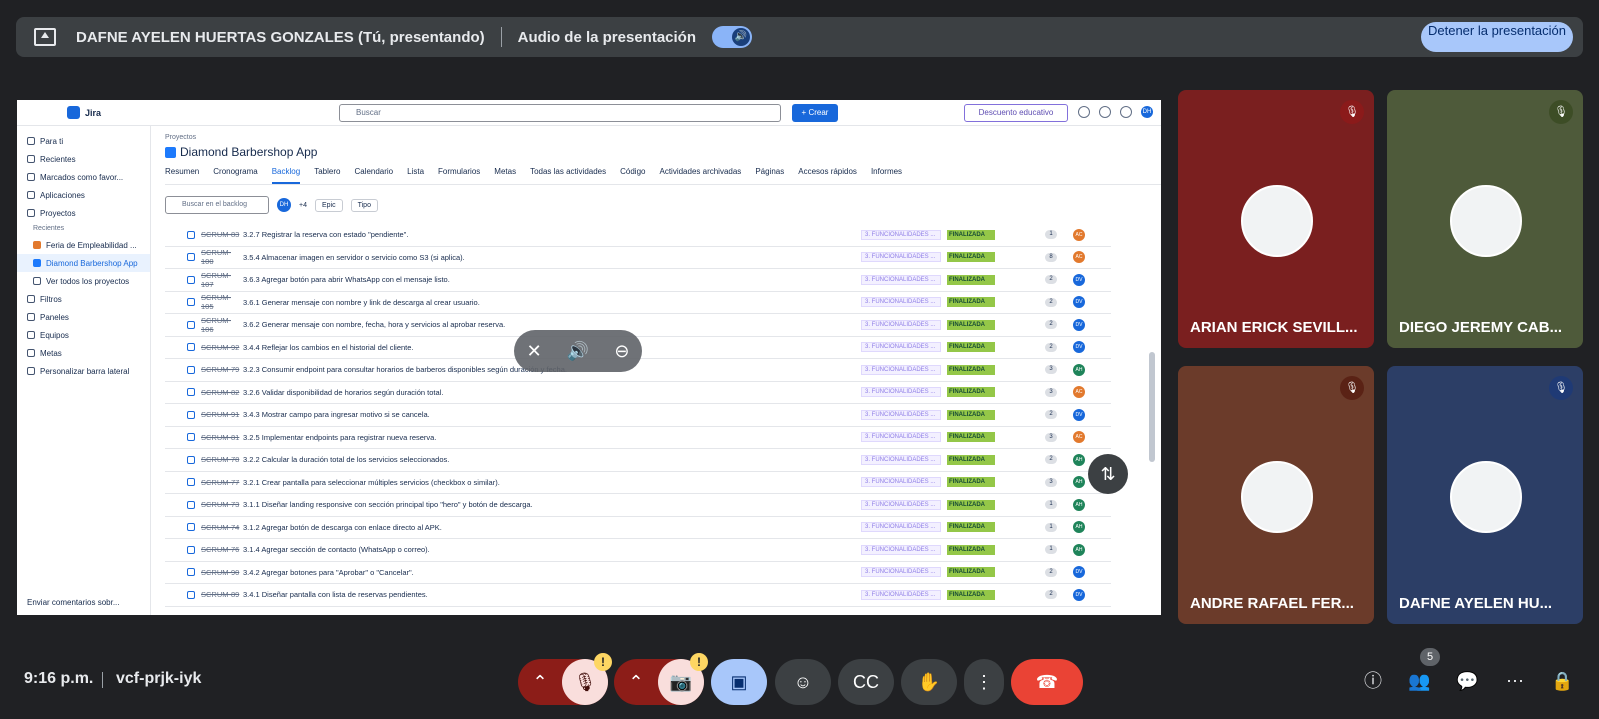 Image resolution: width=1599 pixels, height=719 pixels. Describe the element at coordinates (1016, 113) in the screenshot. I see `edu-discount-button: Descuento educativo` at that location.